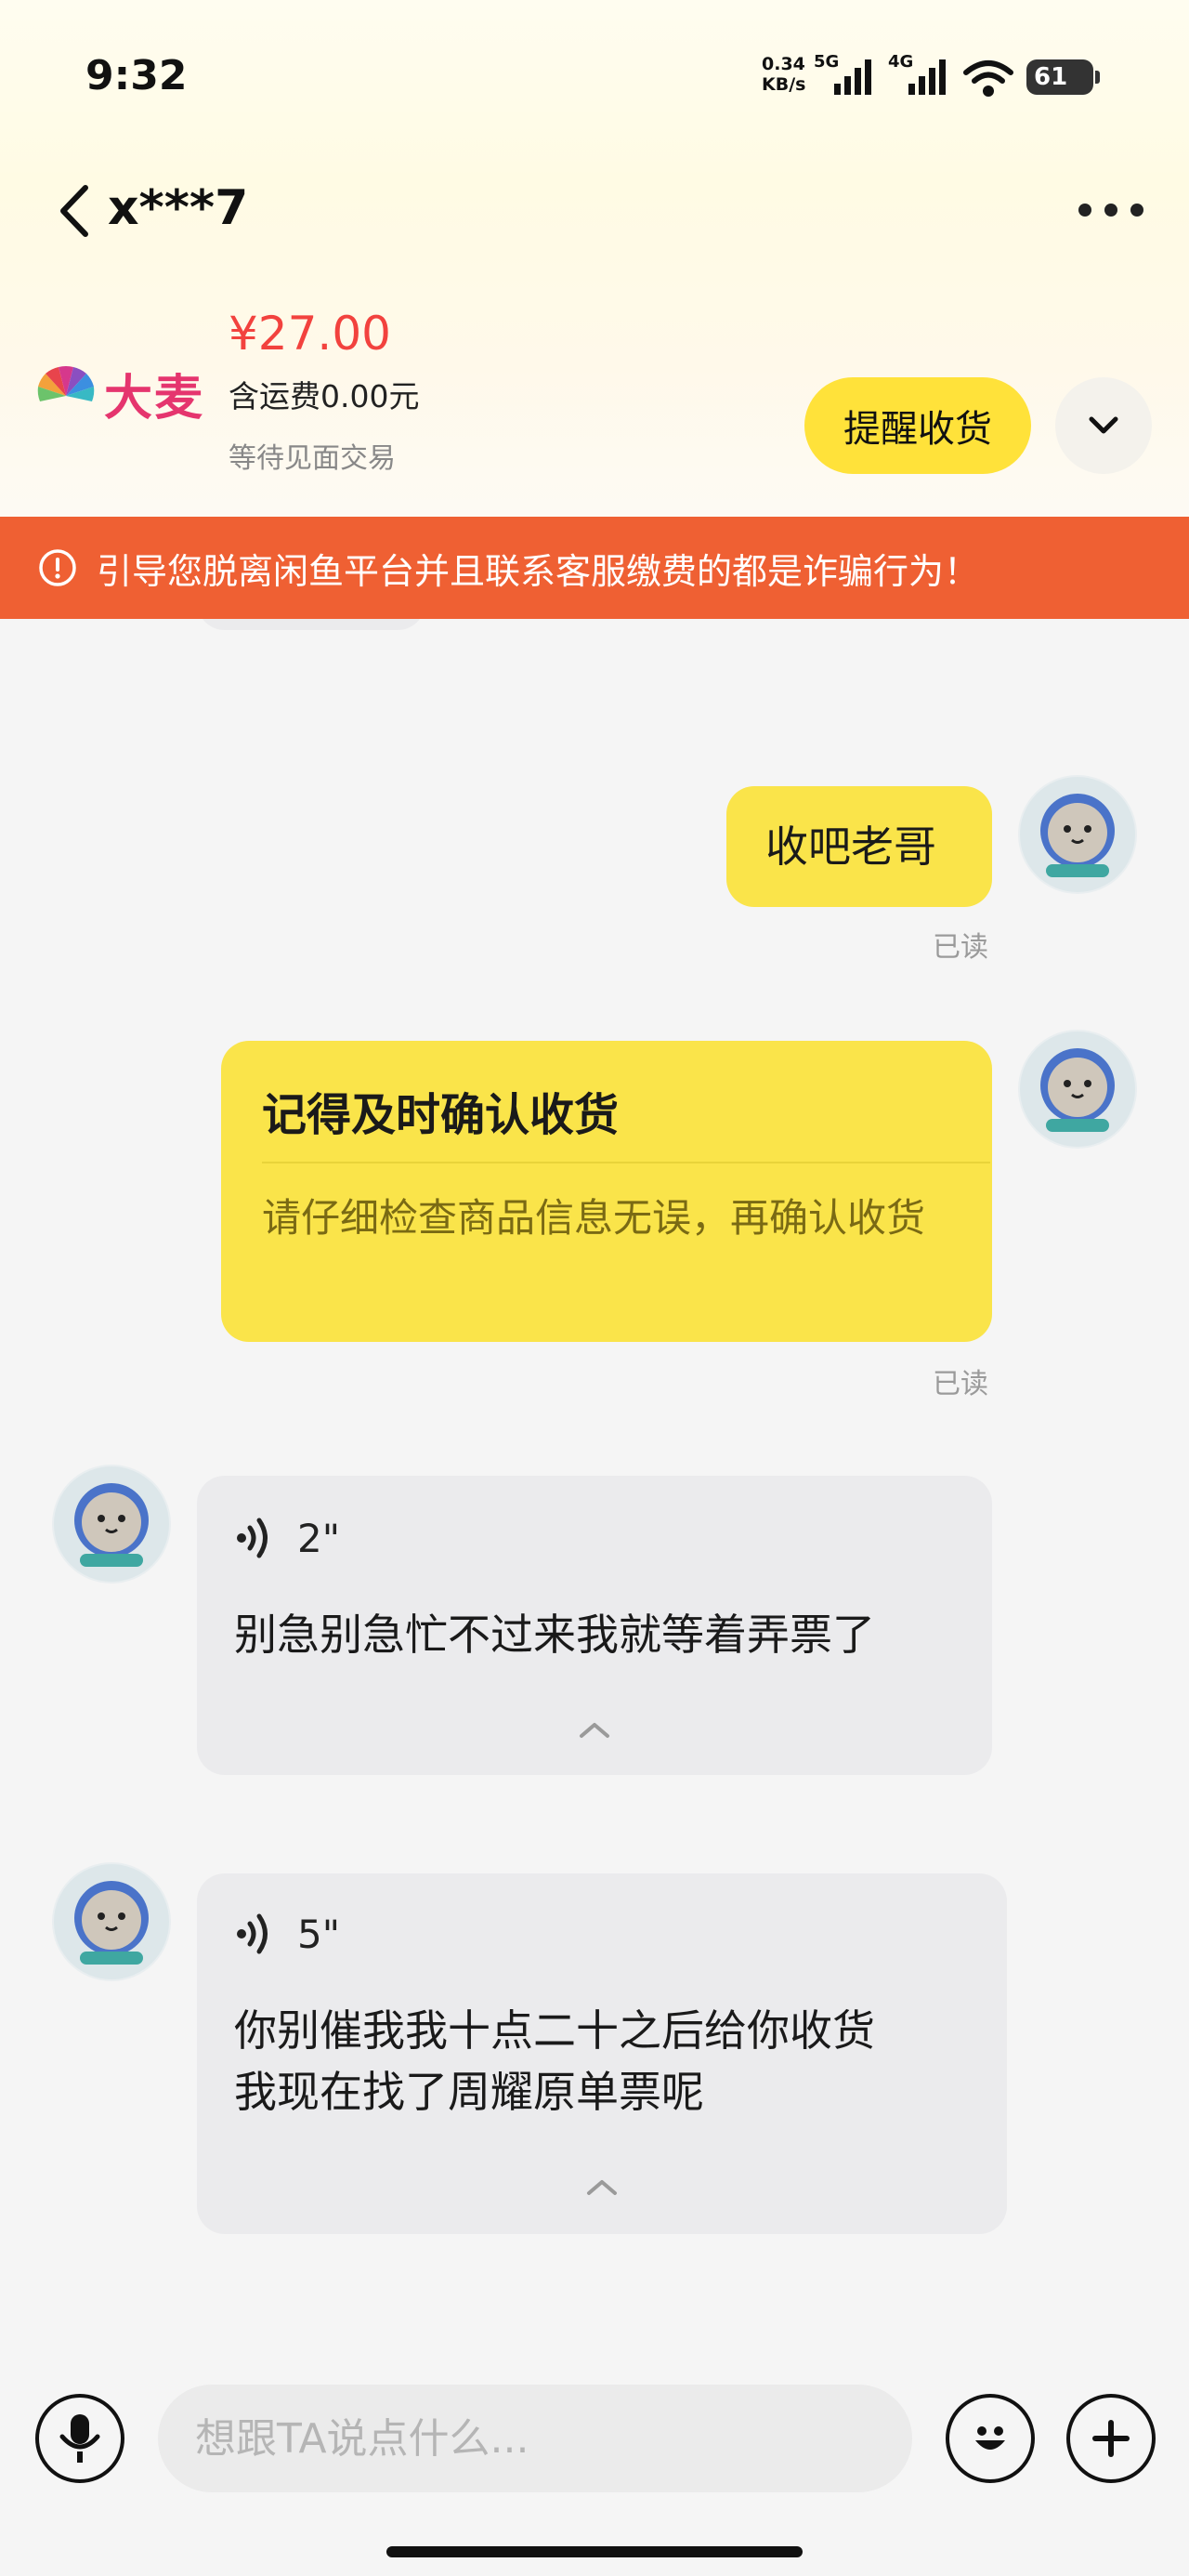 Image resolution: width=1189 pixels, height=2576 pixels. What do you see at coordinates (137, 75) in the screenshot?
I see `status-time: 9:32` at bounding box center [137, 75].